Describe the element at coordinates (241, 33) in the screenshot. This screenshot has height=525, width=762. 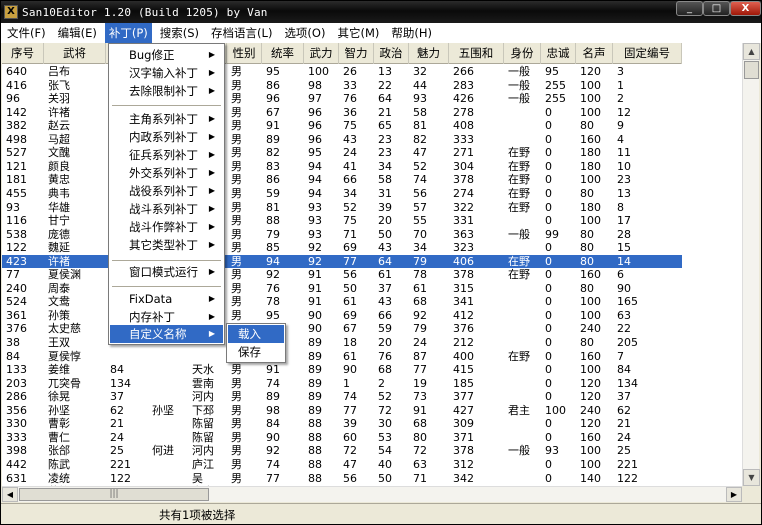
I see `menu-save-language: 存档语言(L)` at that location.